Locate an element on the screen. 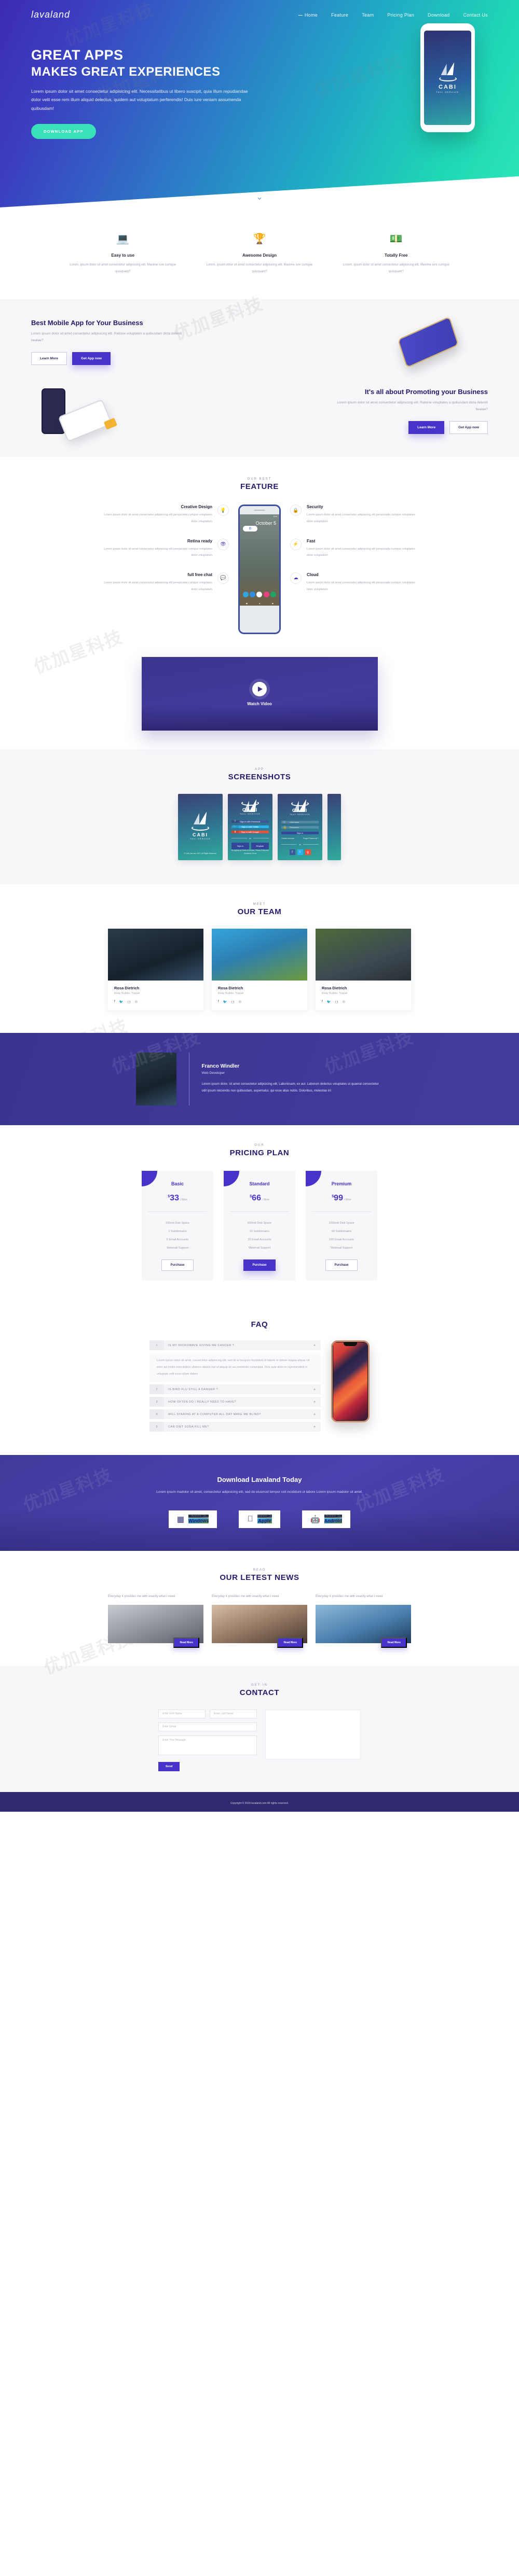 The image size is (519, 2576). email-input: Enter Email is located at coordinates (207, 1726).